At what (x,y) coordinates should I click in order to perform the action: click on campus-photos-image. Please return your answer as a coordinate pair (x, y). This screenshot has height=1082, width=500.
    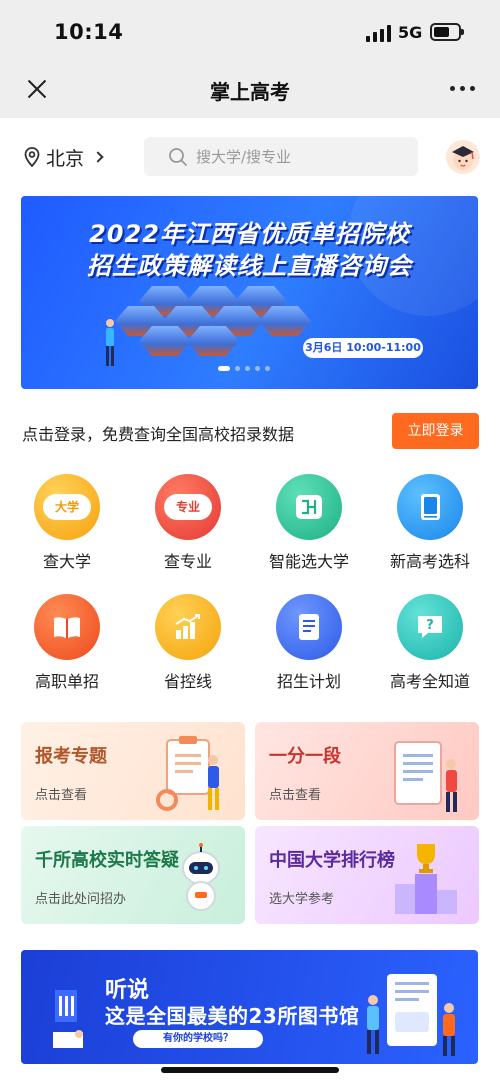
    Looking at the image, I should click on (205, 320).